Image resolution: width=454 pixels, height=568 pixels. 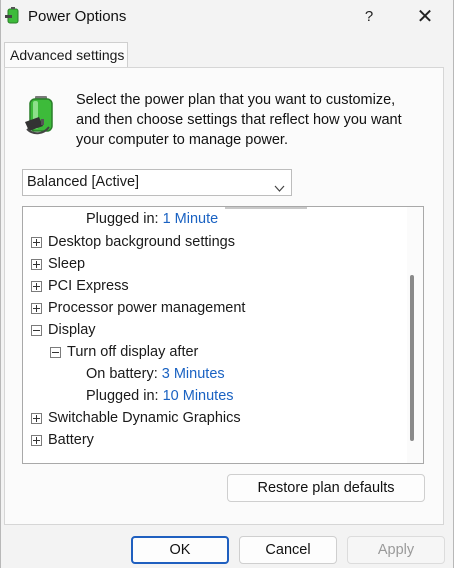 I want to click on setting-label: Battery, so click(x=71, y=440).